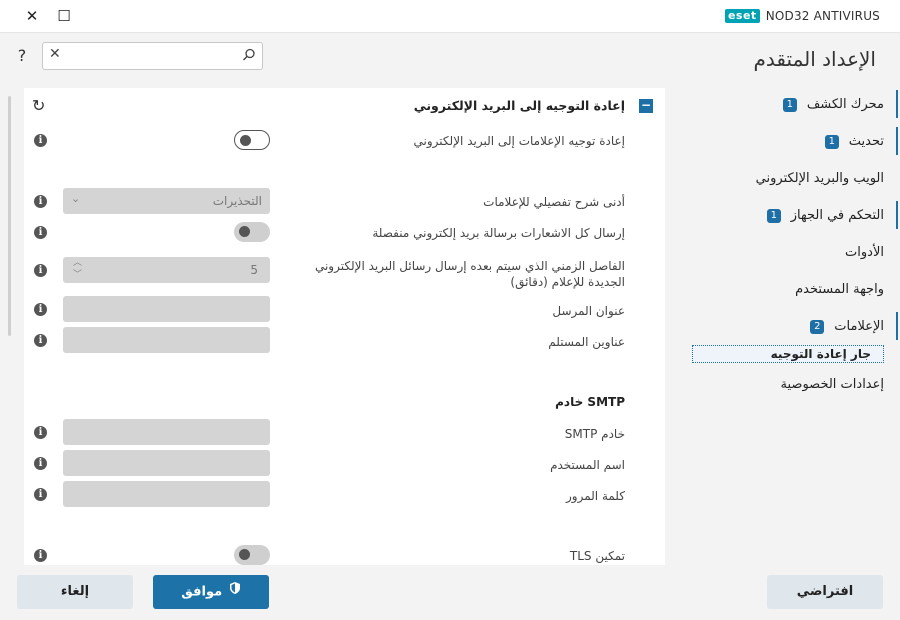  I want to click on smtp-server-label: خادم SMTP, so click(594, 434).